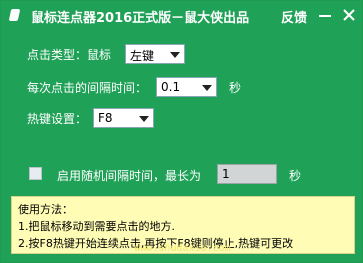  Describe the element at coordinates (96, 226) in the screenshot. I see `help-line-1: 1.把鼠标移动到需要点击的地方.` at that location.